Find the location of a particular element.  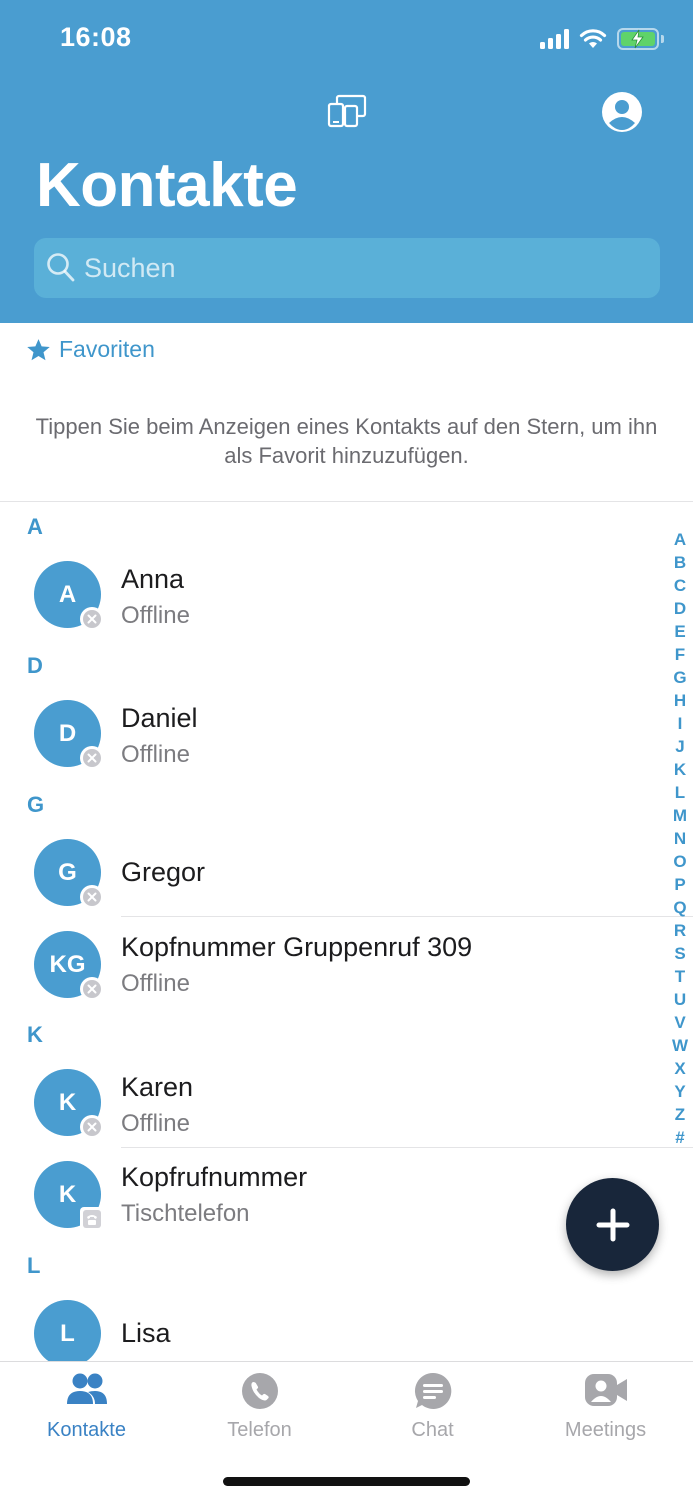

tab-meetings: Meetings is located at coordinates (605, 1412).